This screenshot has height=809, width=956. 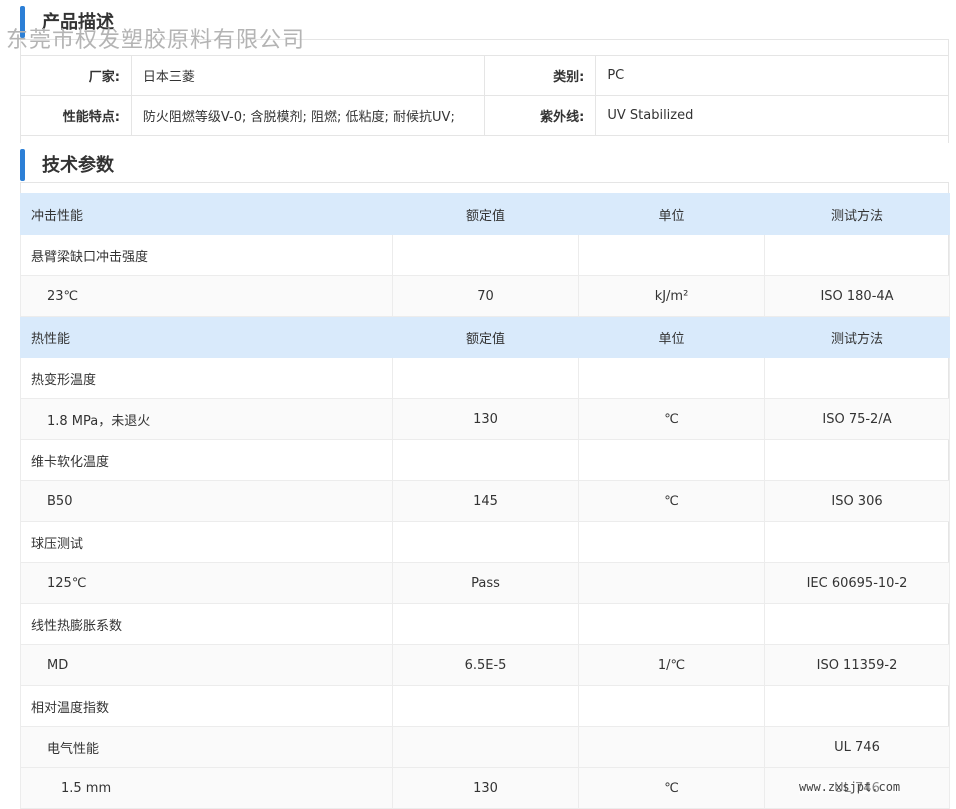 I want to click on site-watermark: www.zxsjpt.com, so click(x=850, y=787).